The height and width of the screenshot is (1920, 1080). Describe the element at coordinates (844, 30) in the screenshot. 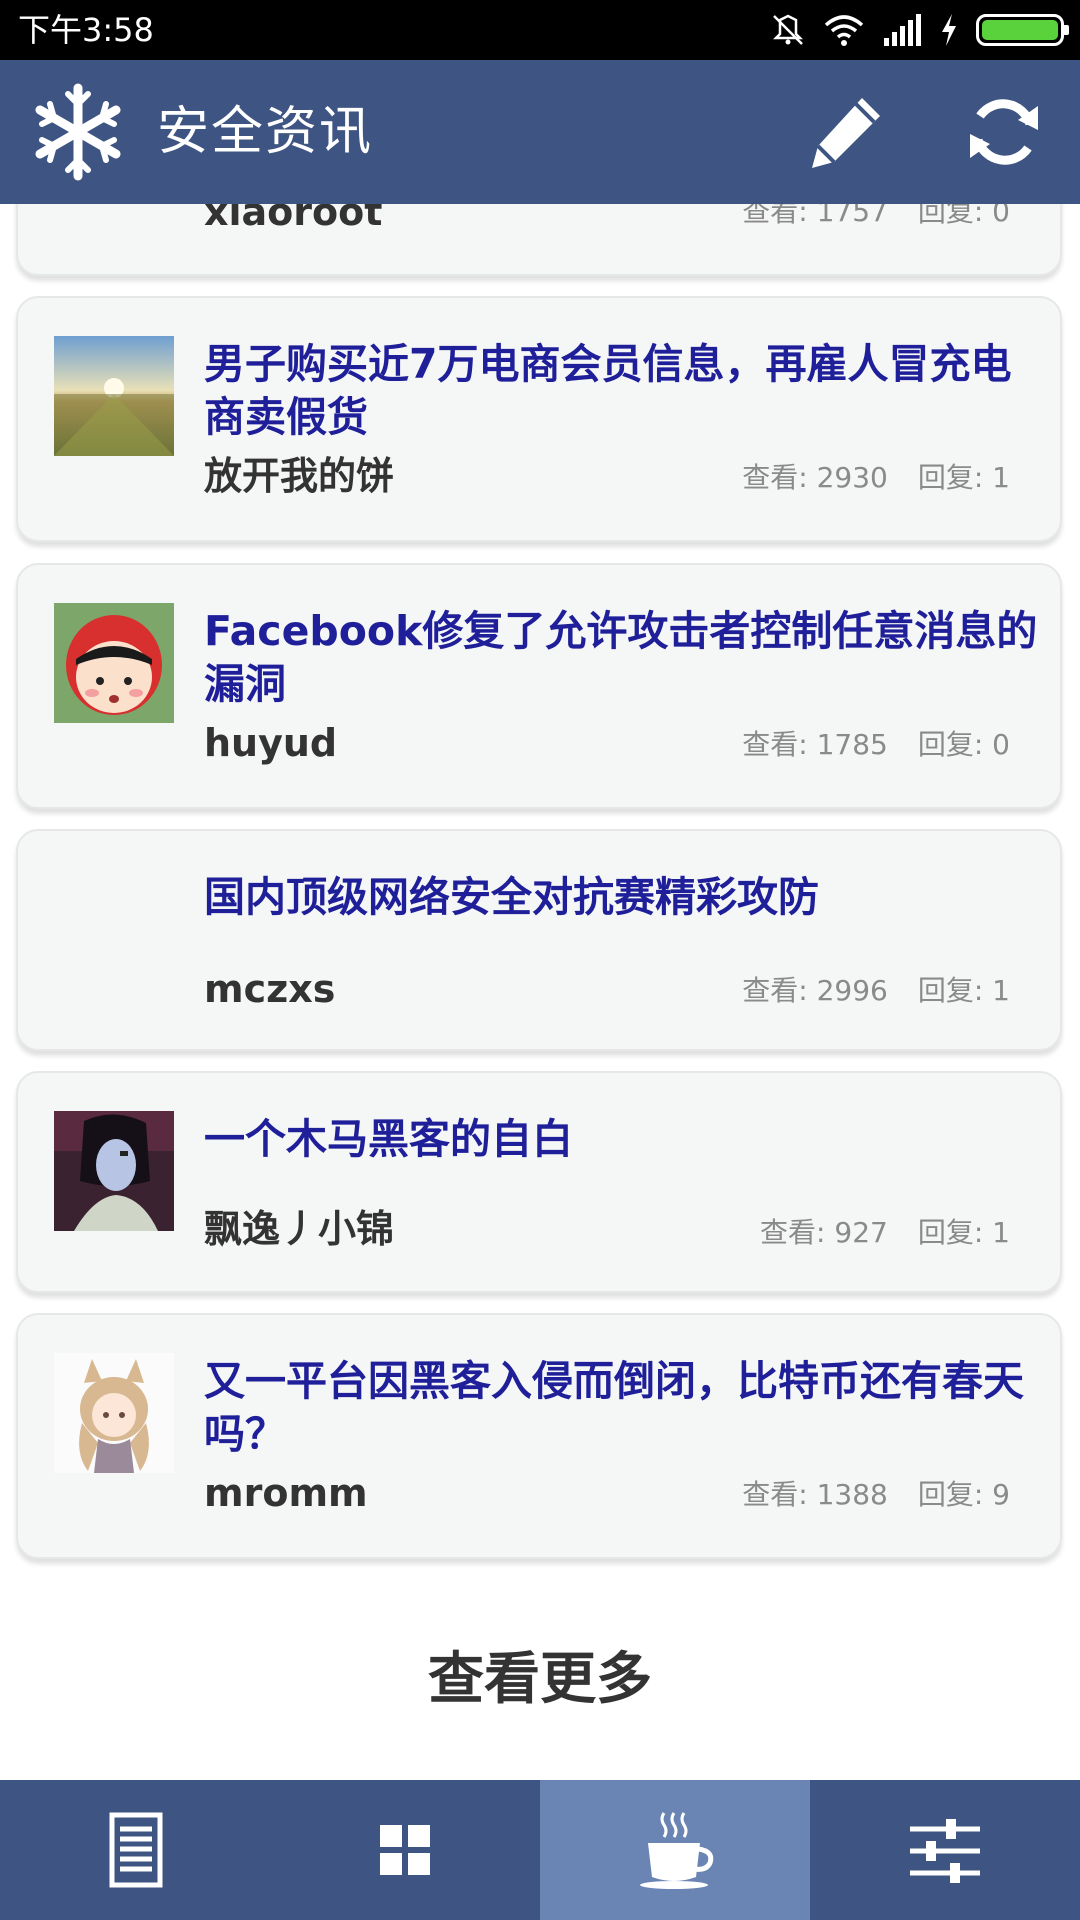

I see `wifi-icon` at that location.